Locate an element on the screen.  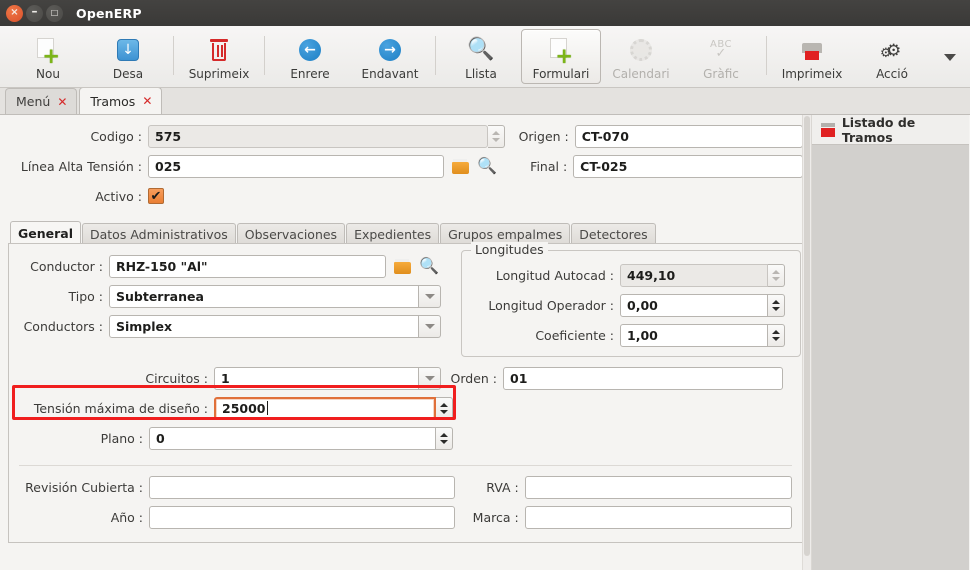
form-row-coeficiente: Coeficiente : 1,00 is located at coordinates (631, 335).